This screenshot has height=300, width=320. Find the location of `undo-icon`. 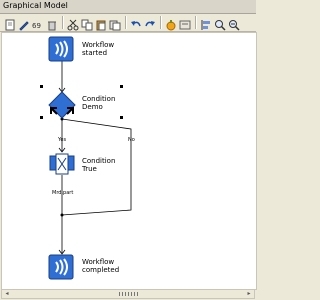

undo-icon is located at coordinates (136, 22).